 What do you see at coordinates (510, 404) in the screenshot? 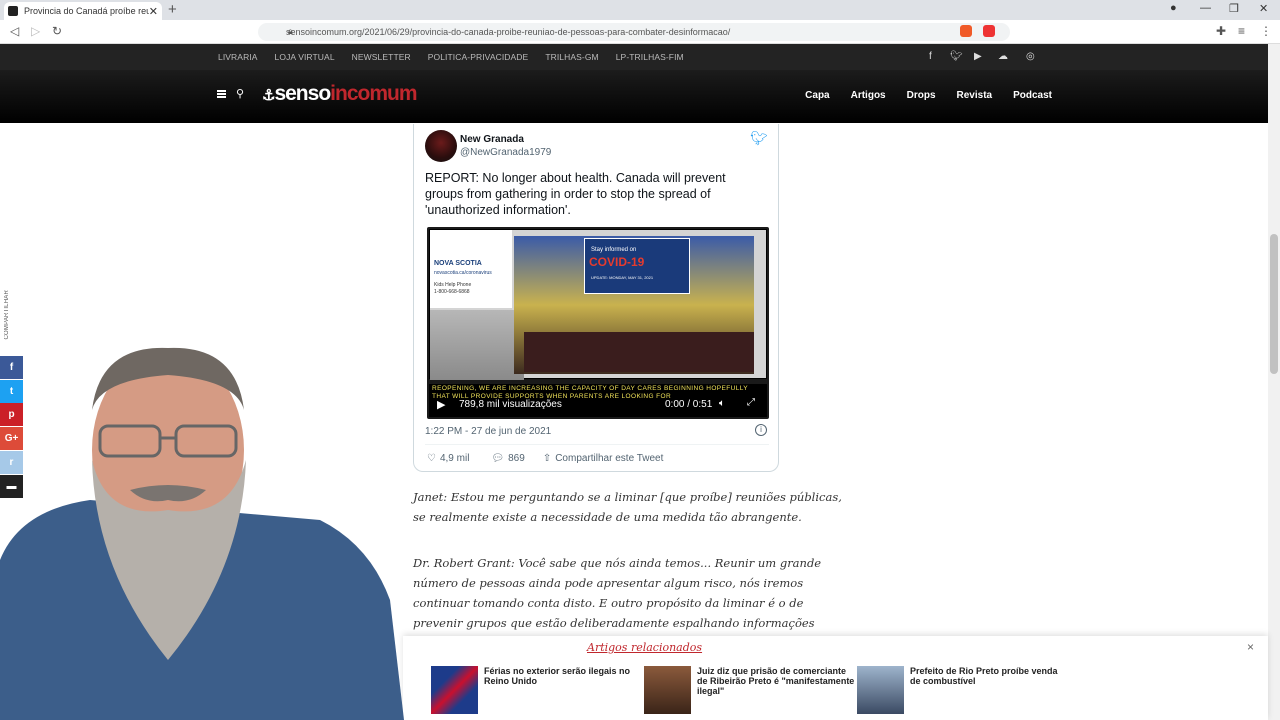
I see `video-views: 789,8 mil visualizações` at bounding box center [510, 404].